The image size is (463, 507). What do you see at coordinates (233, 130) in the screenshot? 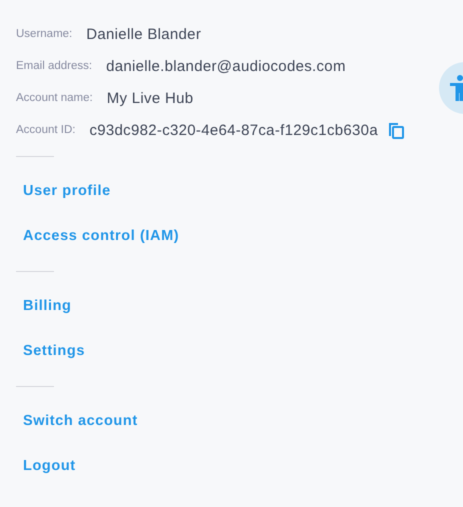
I see `field-value: c93dc982-c320-4e64-87ca-f129c1cb630a` at bounding box center [233, 130].